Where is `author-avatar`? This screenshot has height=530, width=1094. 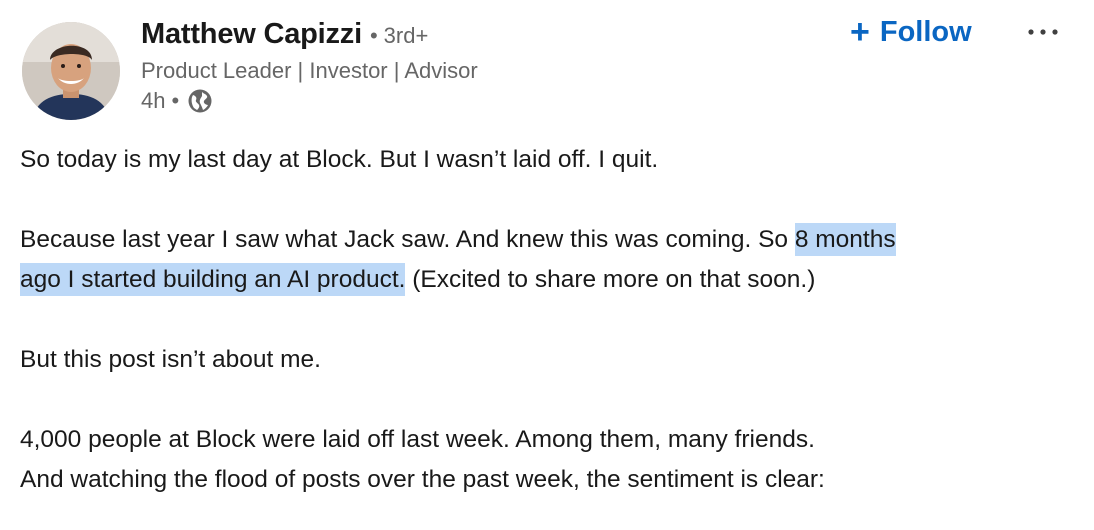
author-avatar is located at coordinates (71, 71).